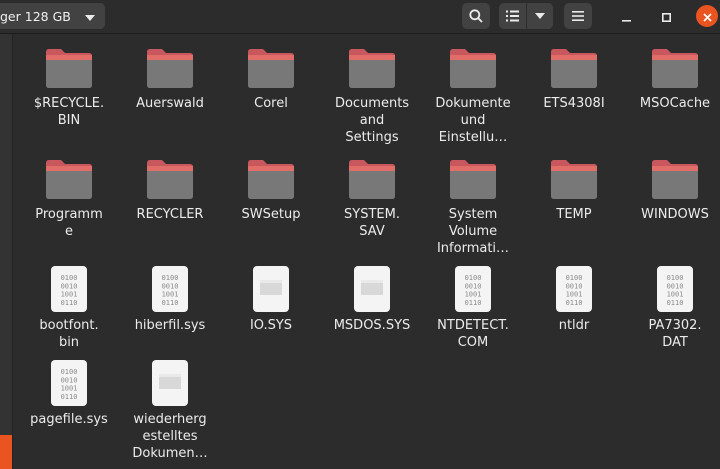 Image resolution: width=720 pixels, height=469 pixels. What do you see at coordinates (6, 452) in the screenshot?
I see `sidebar-selected-item` at bounding box center [6, 452].